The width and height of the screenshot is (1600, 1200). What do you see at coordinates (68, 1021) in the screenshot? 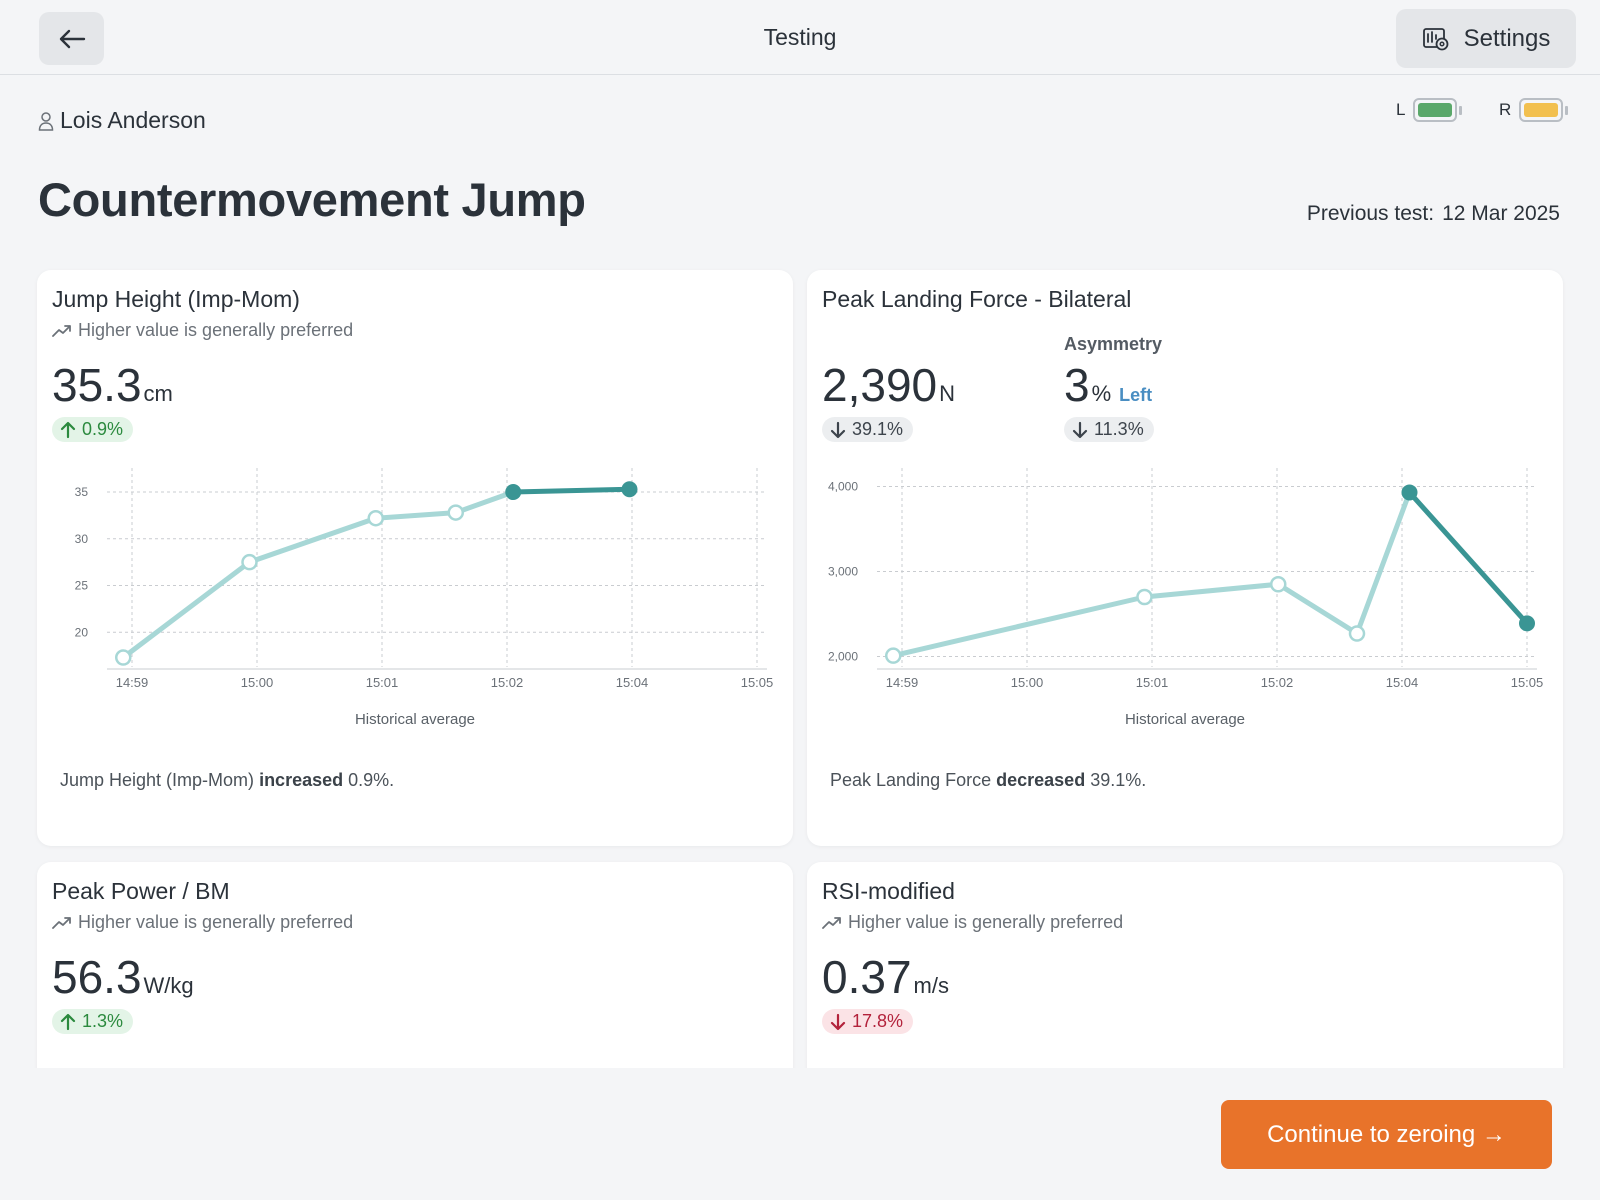
I see `arrow-up-icon` at bounding box center [68, 1021].